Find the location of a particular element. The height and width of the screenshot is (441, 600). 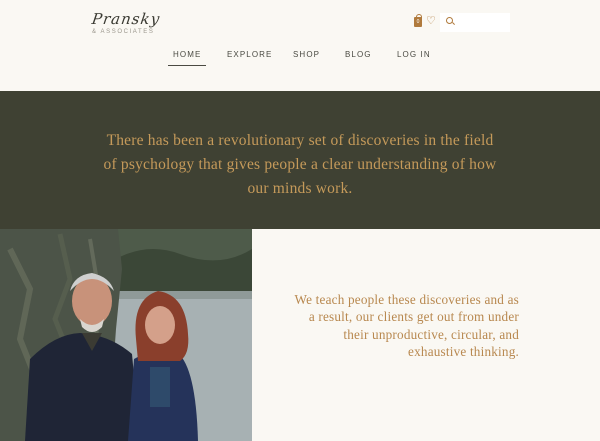

shopping-bag-icon: 0 is located at coordinates (418, 20).